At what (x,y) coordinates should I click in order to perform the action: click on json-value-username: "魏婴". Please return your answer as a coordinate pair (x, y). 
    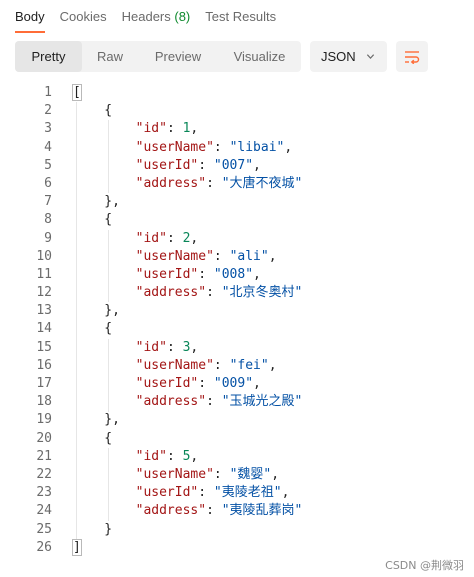
    Looking at the image, I should click on (250, 474).